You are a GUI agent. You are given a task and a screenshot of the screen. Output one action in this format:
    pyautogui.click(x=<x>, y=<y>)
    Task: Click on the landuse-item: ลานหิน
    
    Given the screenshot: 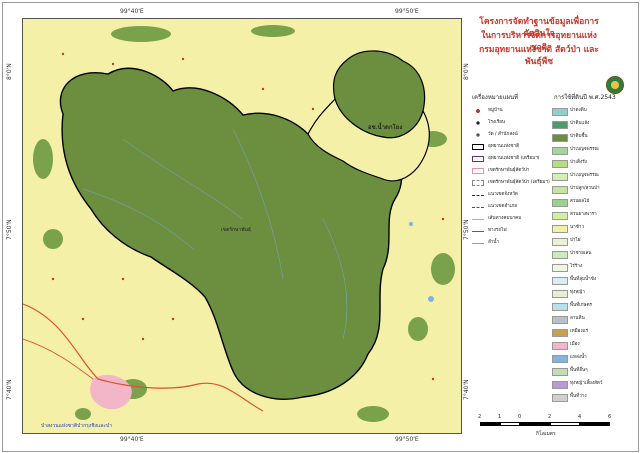 What is the action you would take?
    pyautogui.click(x=591, y=319)
    